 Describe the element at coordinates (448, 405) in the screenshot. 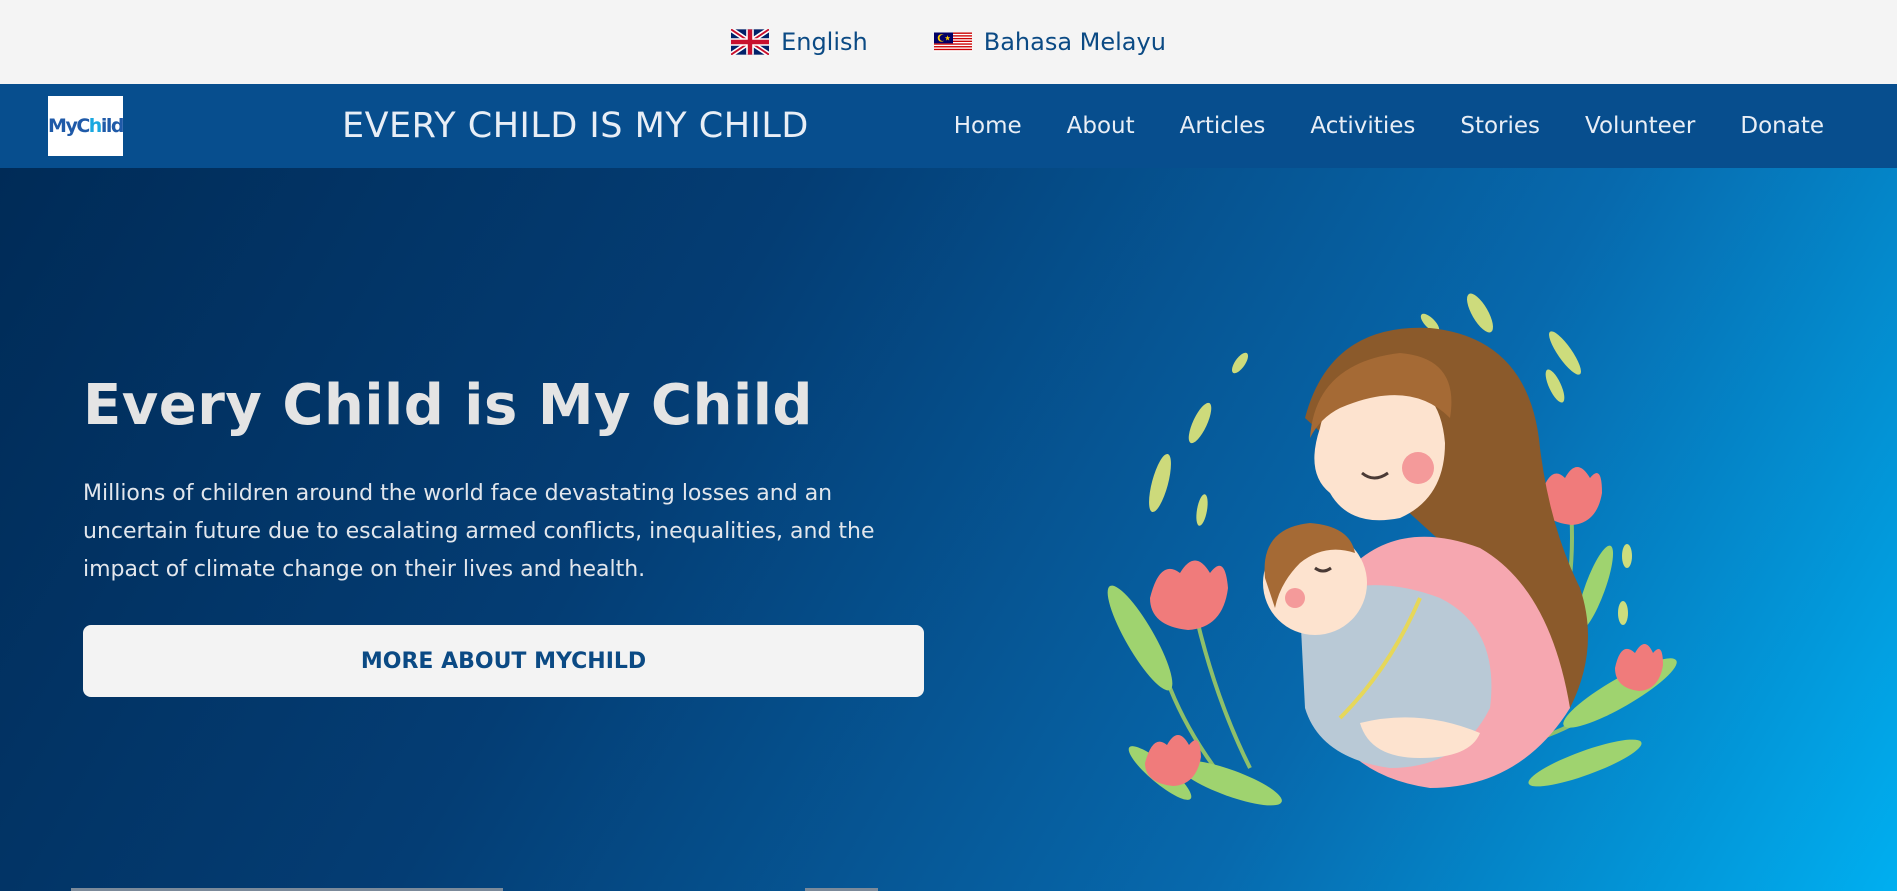

I see `hero-title: Every Child is My Child` at that location.